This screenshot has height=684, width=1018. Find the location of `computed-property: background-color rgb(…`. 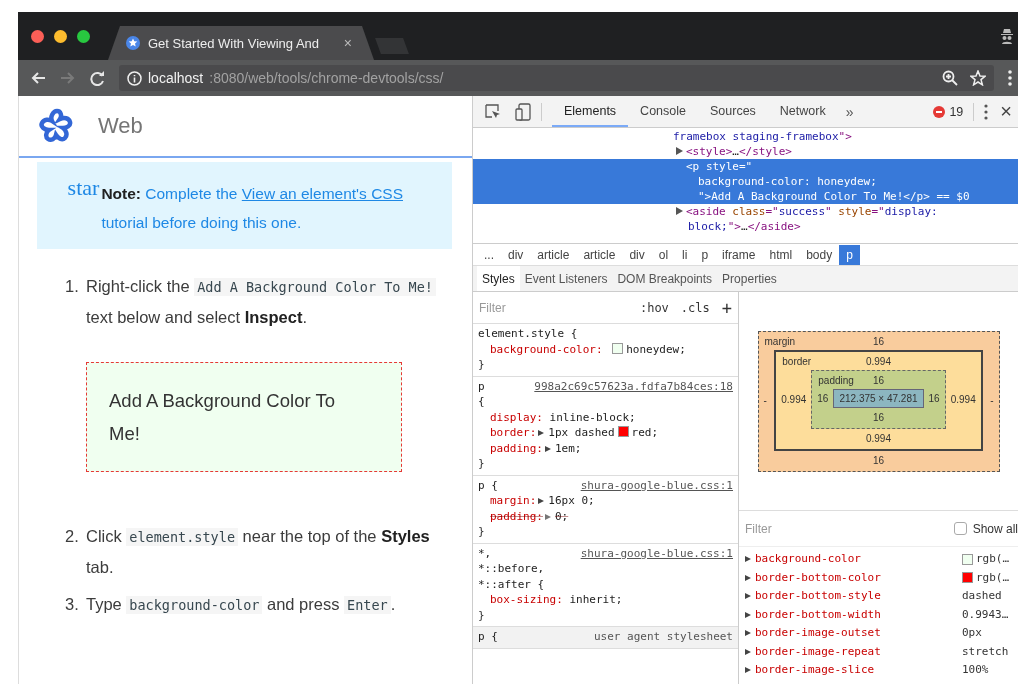

computed-property: background-color rgb(… is located at coordinates (878, 559).